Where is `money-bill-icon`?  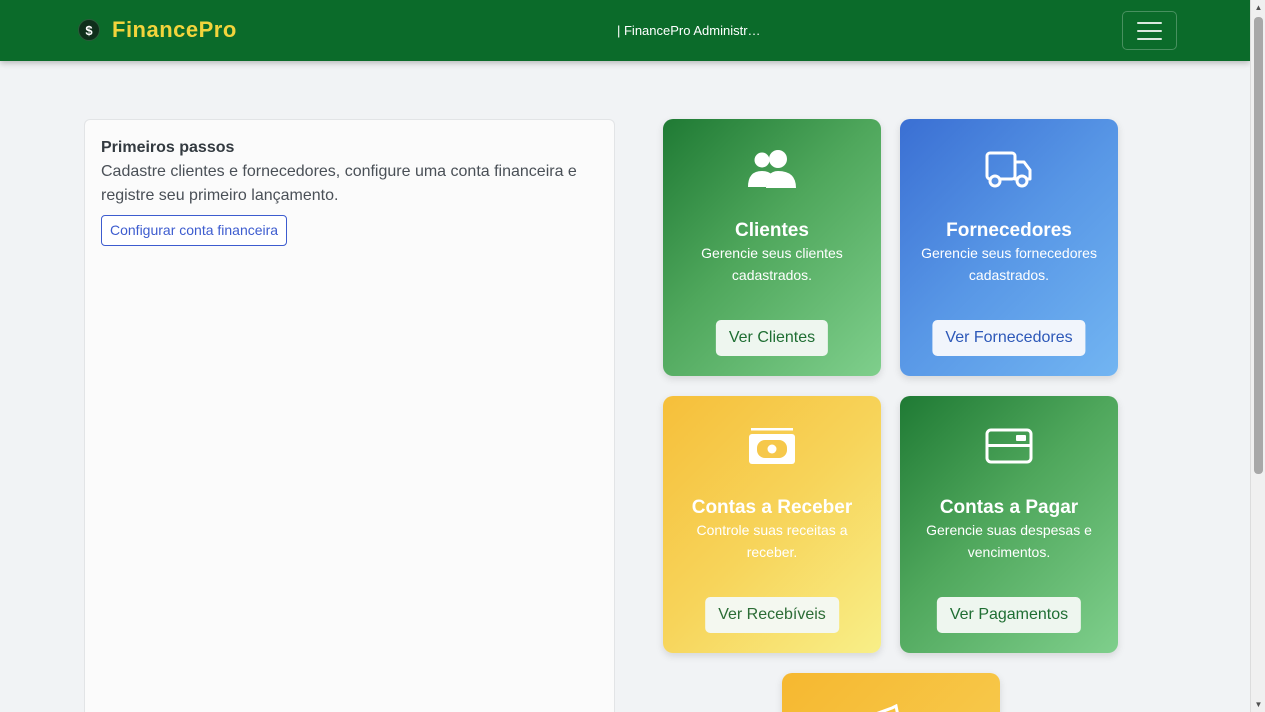 money-bill-icon is located at coordinates (772, 446).